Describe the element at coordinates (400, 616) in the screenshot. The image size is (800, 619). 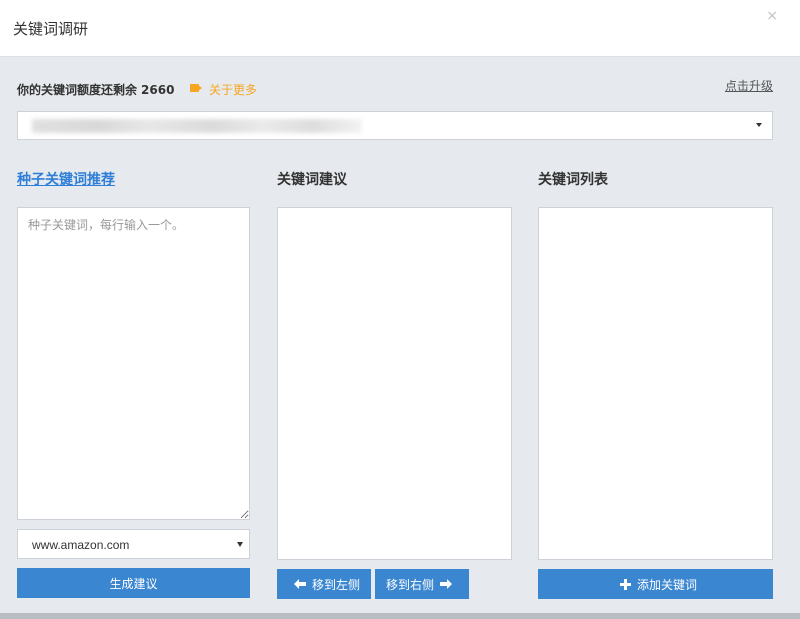
I see `bottom-bar` at that location.